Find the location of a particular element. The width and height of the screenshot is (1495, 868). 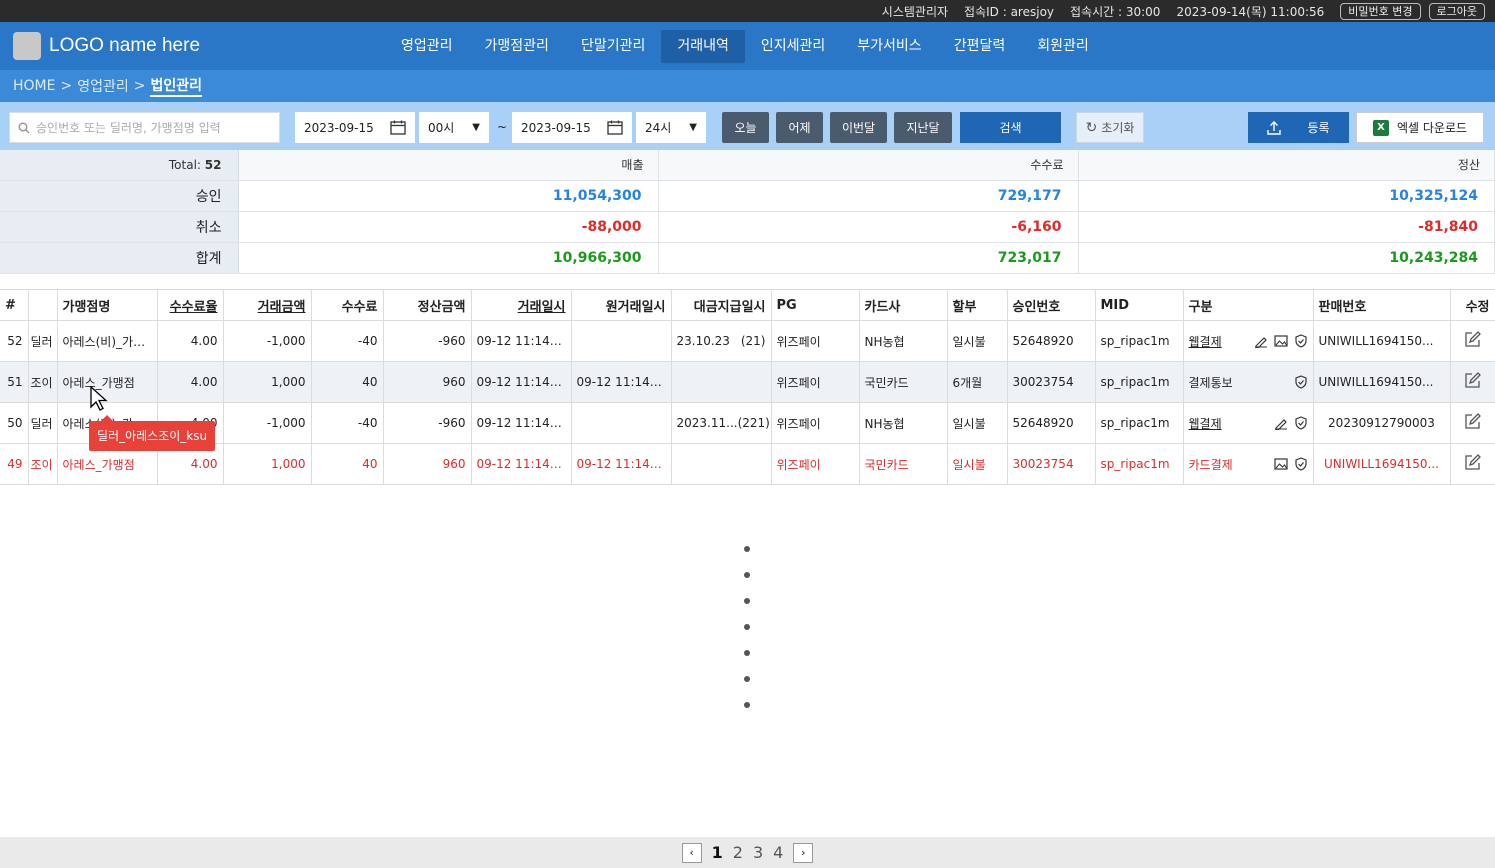

col-header-mid: MID is located at coordinates (1139, 305).